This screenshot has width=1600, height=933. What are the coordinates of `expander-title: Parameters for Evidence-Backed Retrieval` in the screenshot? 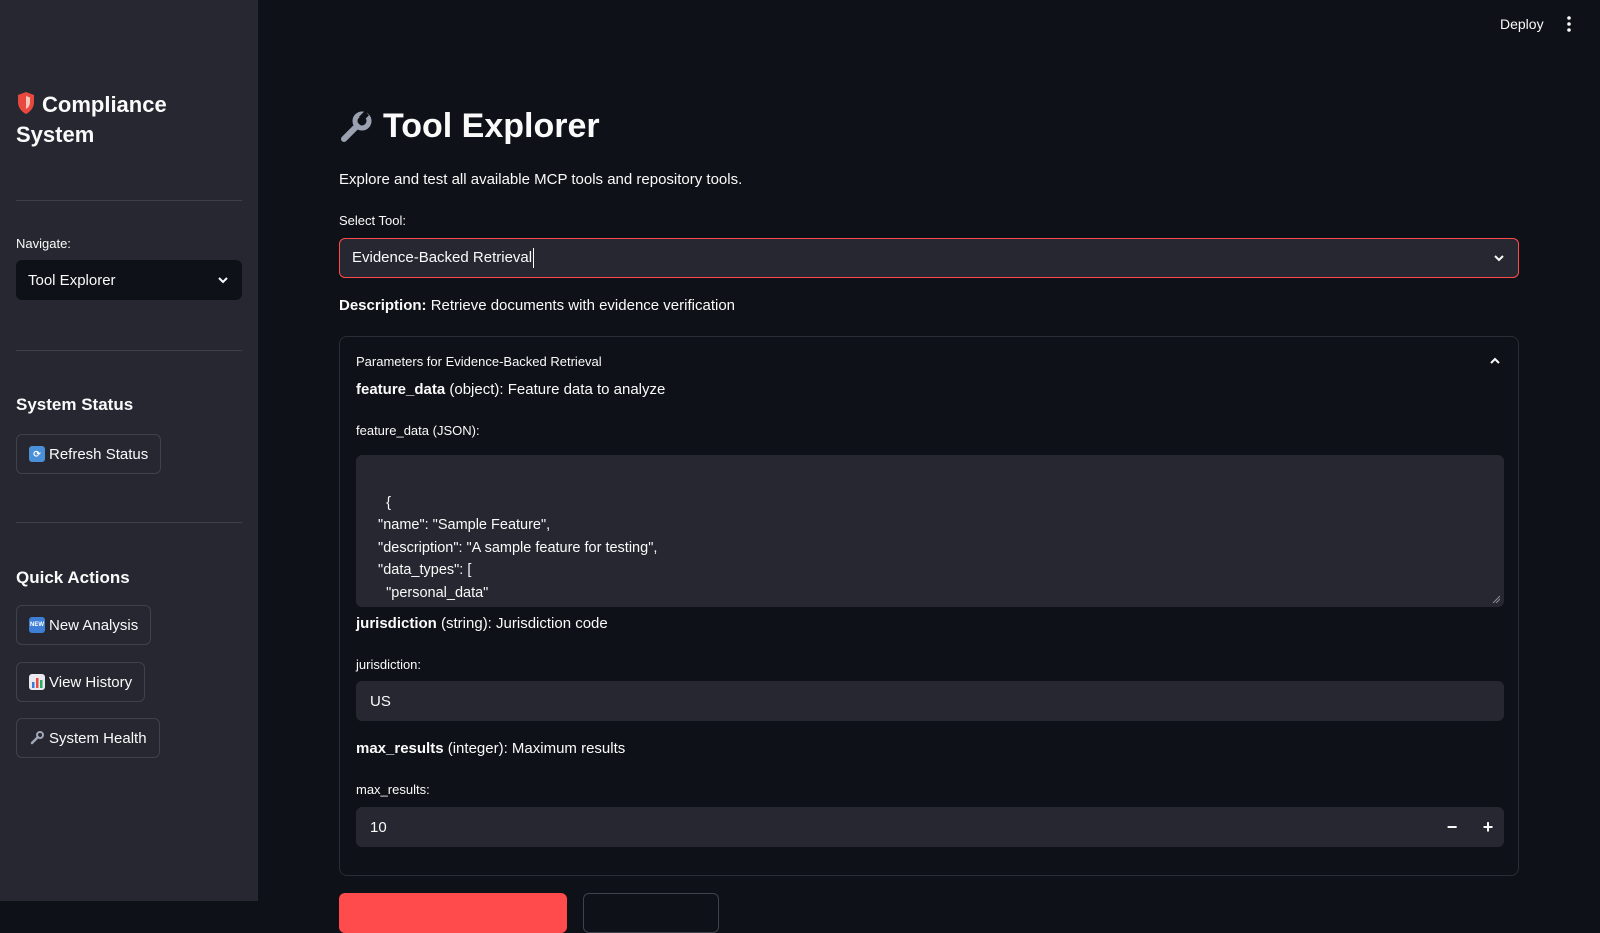 It's located at (479, 361).